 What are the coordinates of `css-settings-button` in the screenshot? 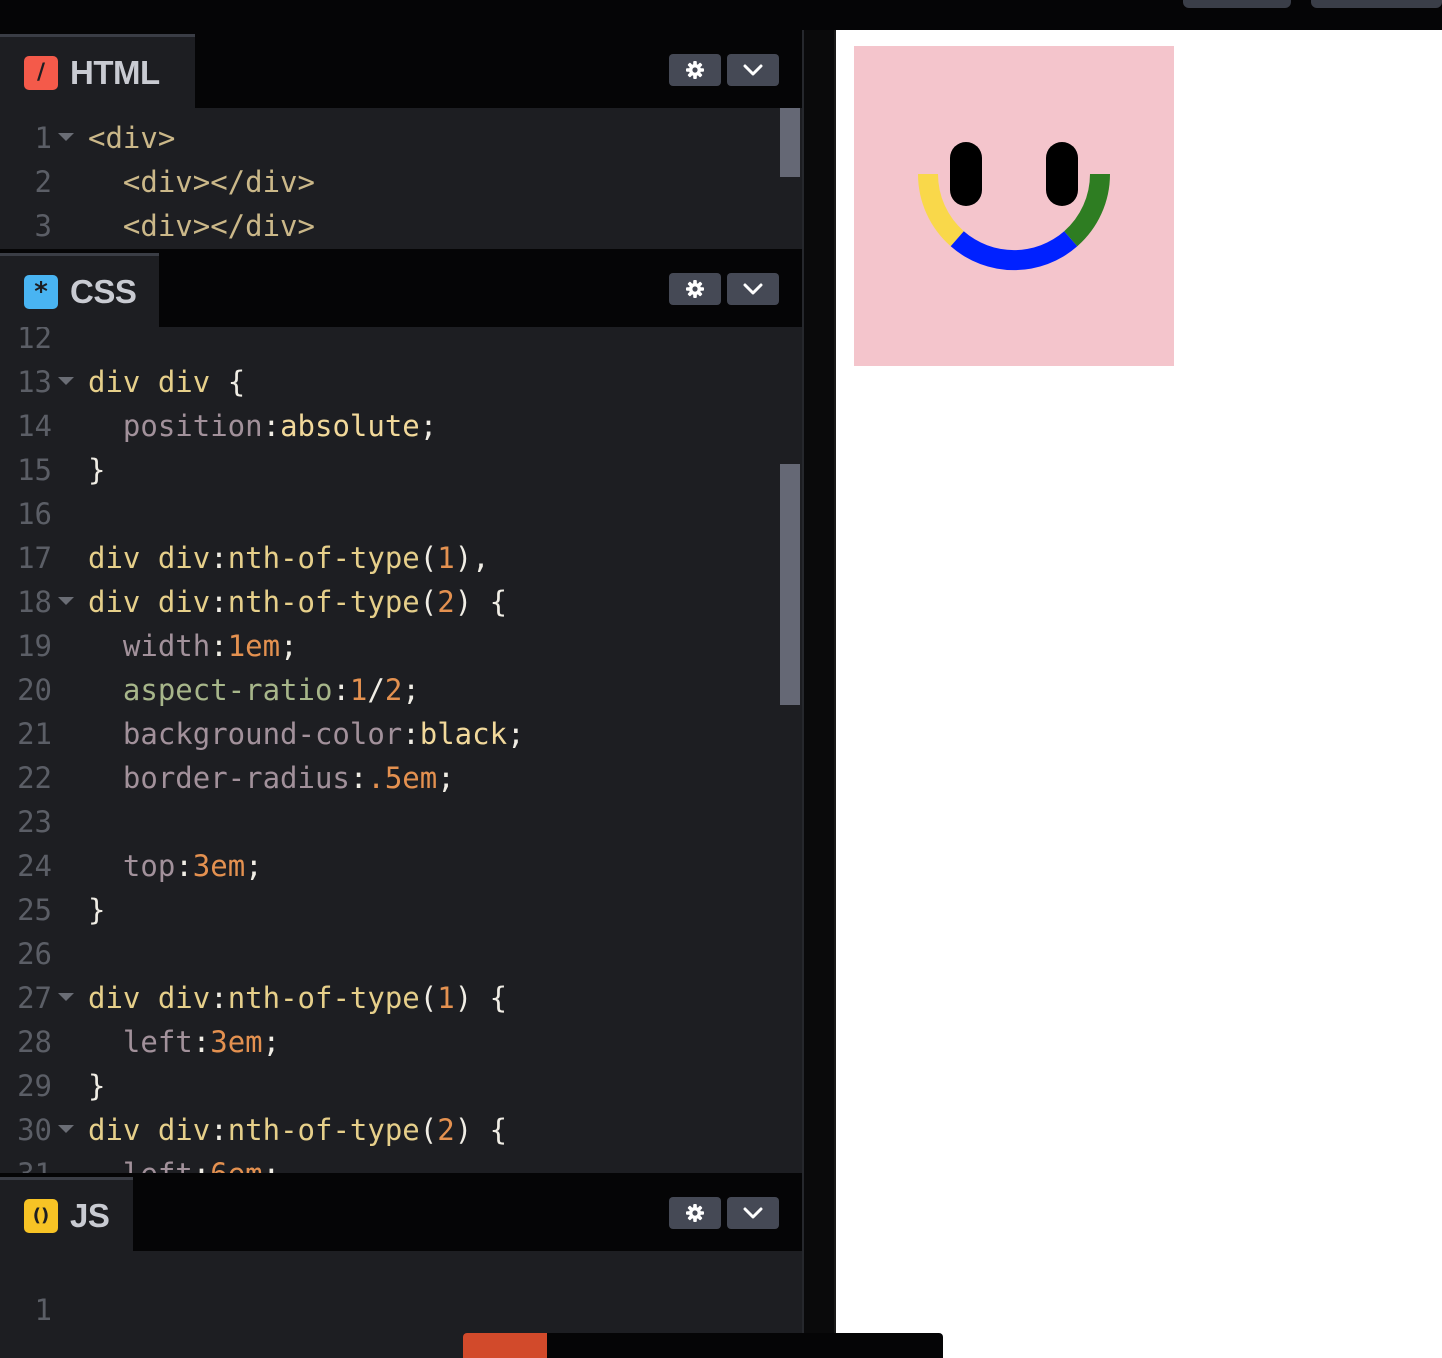 It's located at (695, 289).